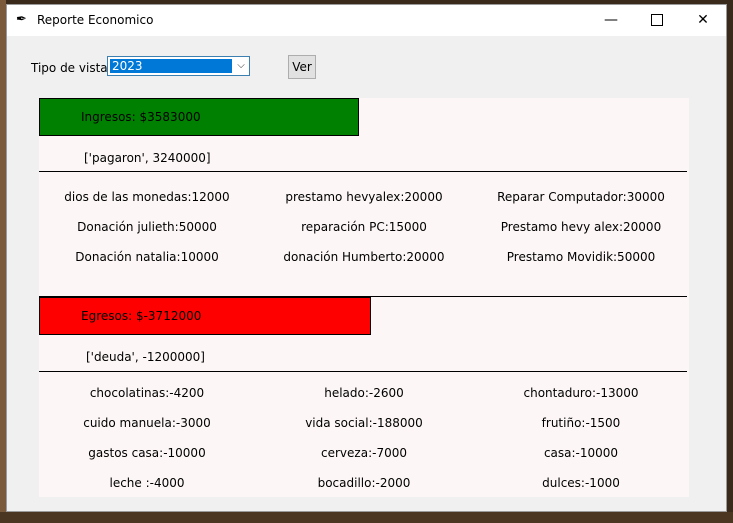 The height and width of the screenshot is (523, 733). What do you see at coordinates (581, 393) in the screenshot?
I see `expense-item: chontaduro:-13000` at bounding box center [581, 393].